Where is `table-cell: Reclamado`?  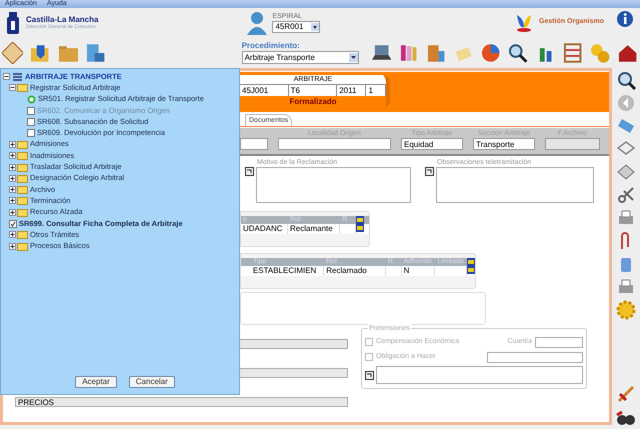
table-cell: Reclamado is located at coordinates (355, 271).